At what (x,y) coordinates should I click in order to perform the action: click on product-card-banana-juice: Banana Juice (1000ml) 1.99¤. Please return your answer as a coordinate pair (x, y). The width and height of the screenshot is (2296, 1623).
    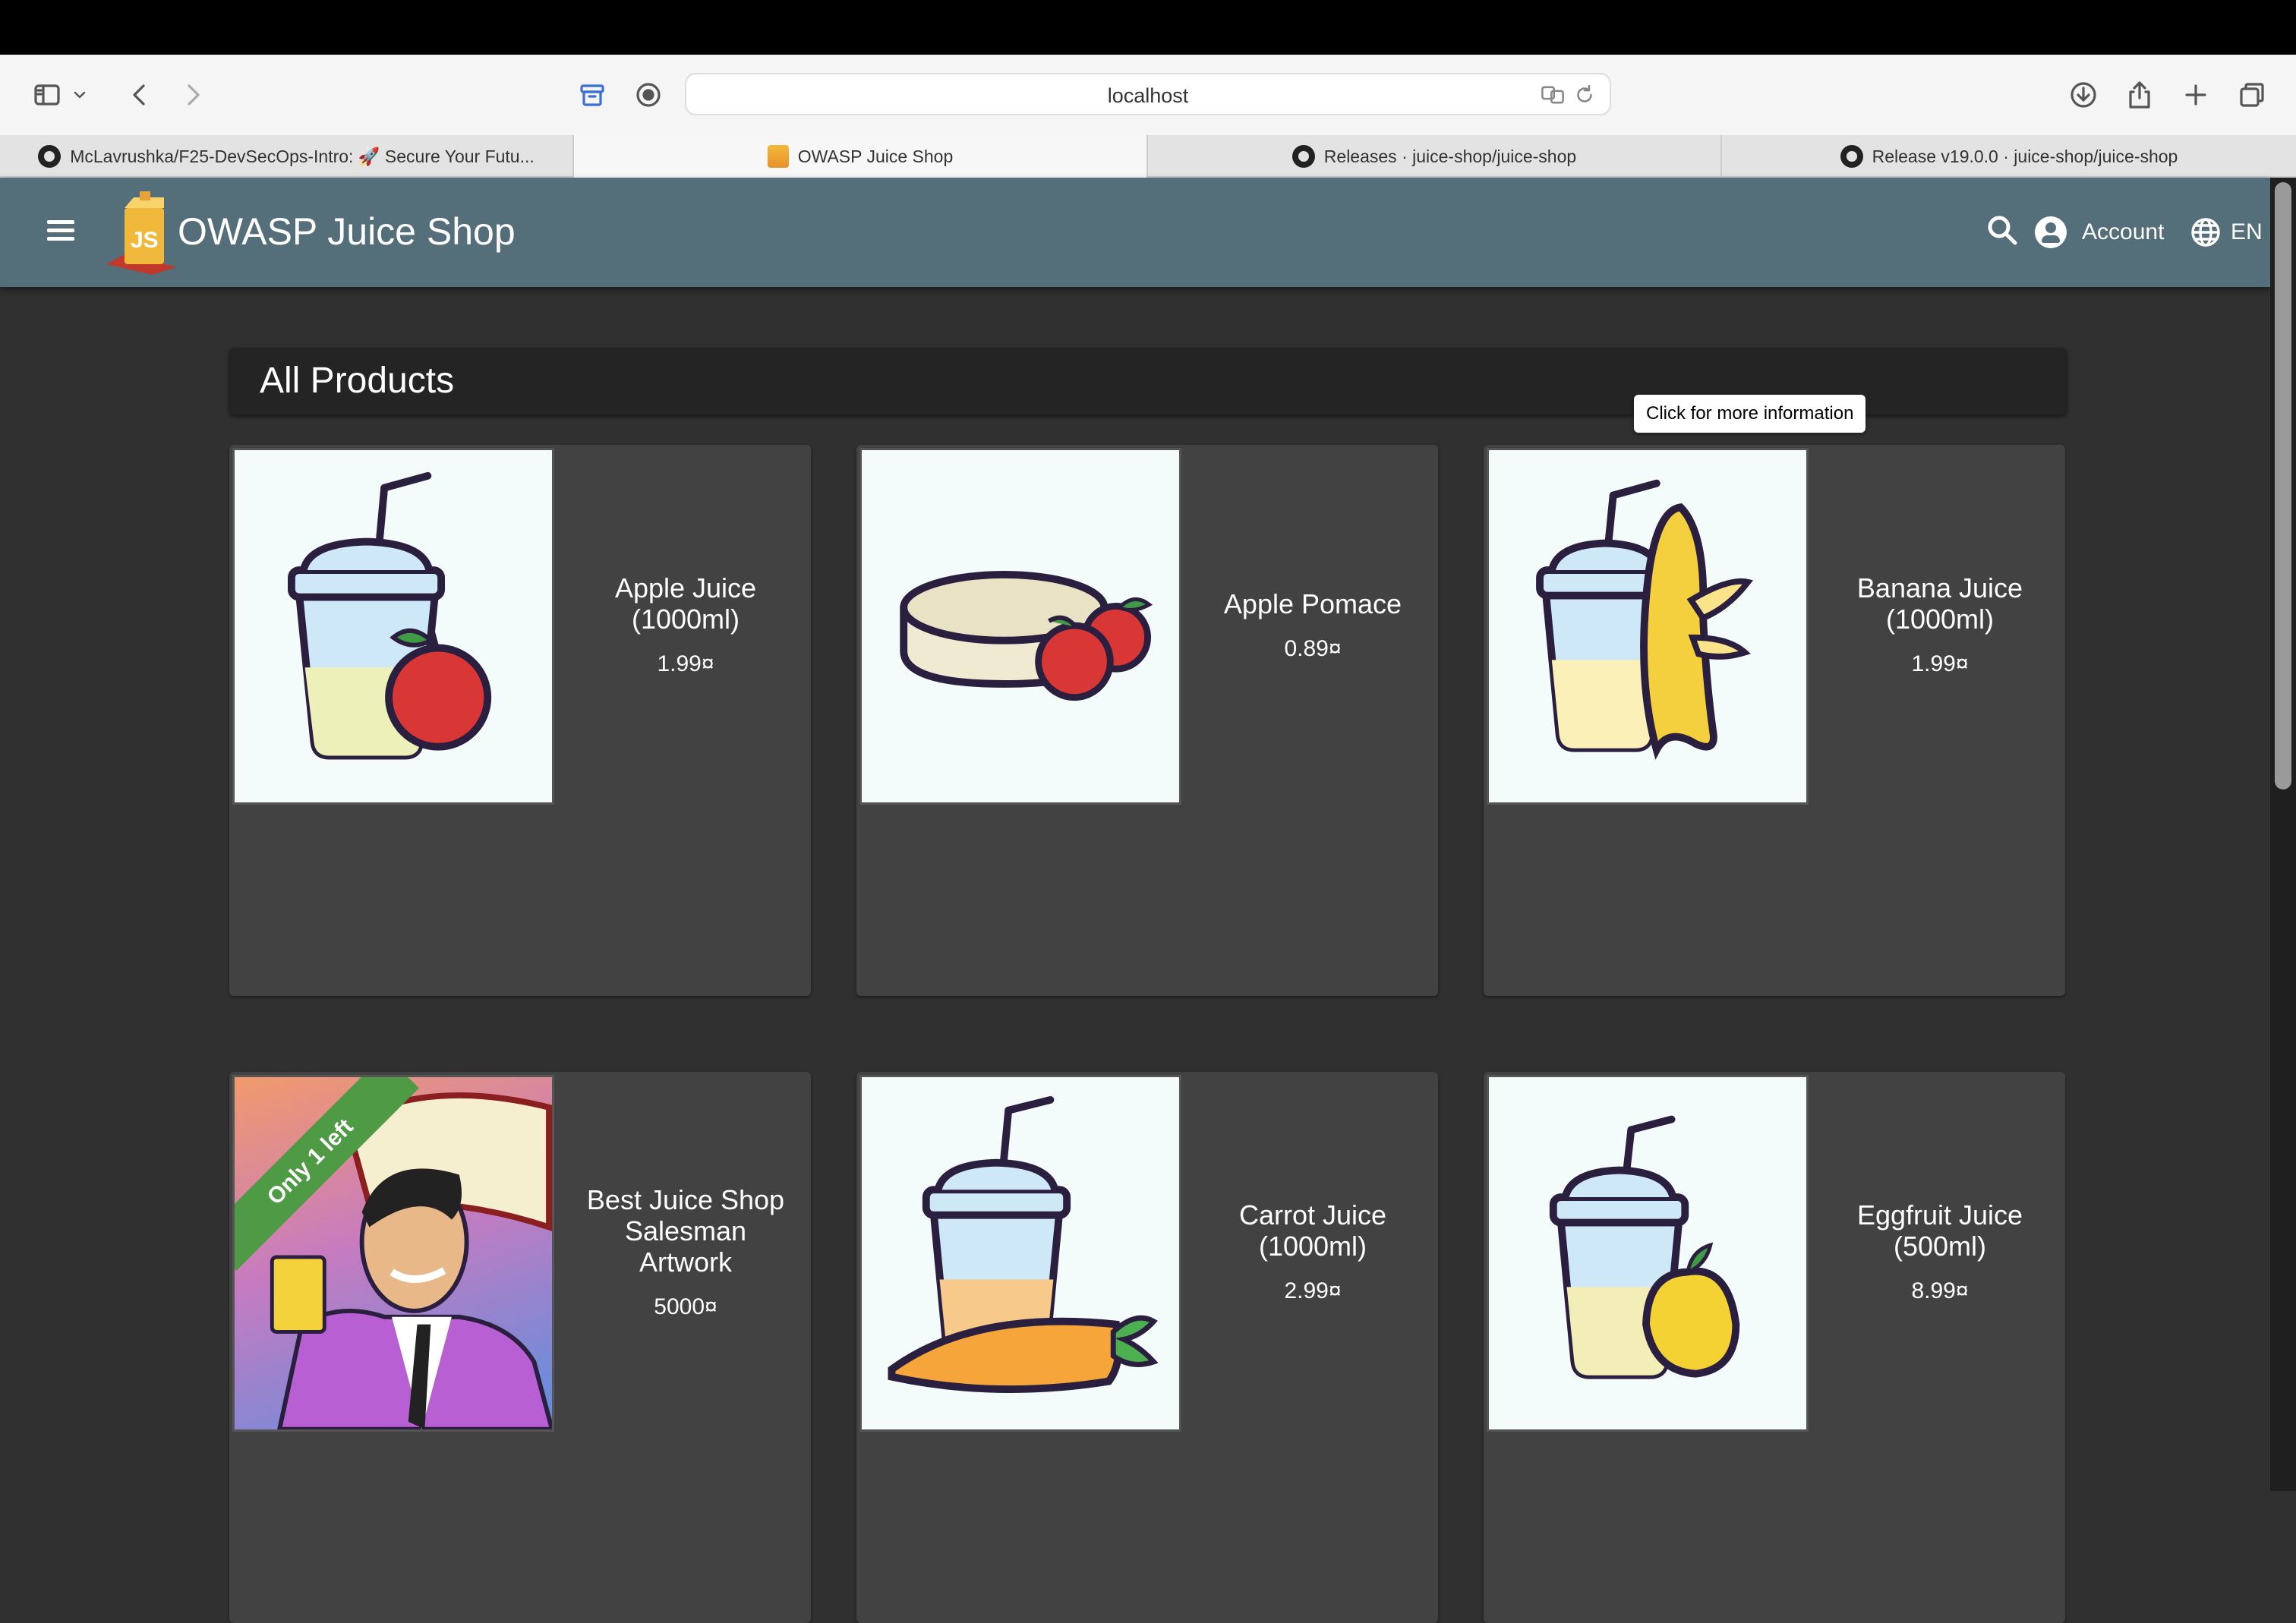
    Looking at the image, I should click on (1775, 721).